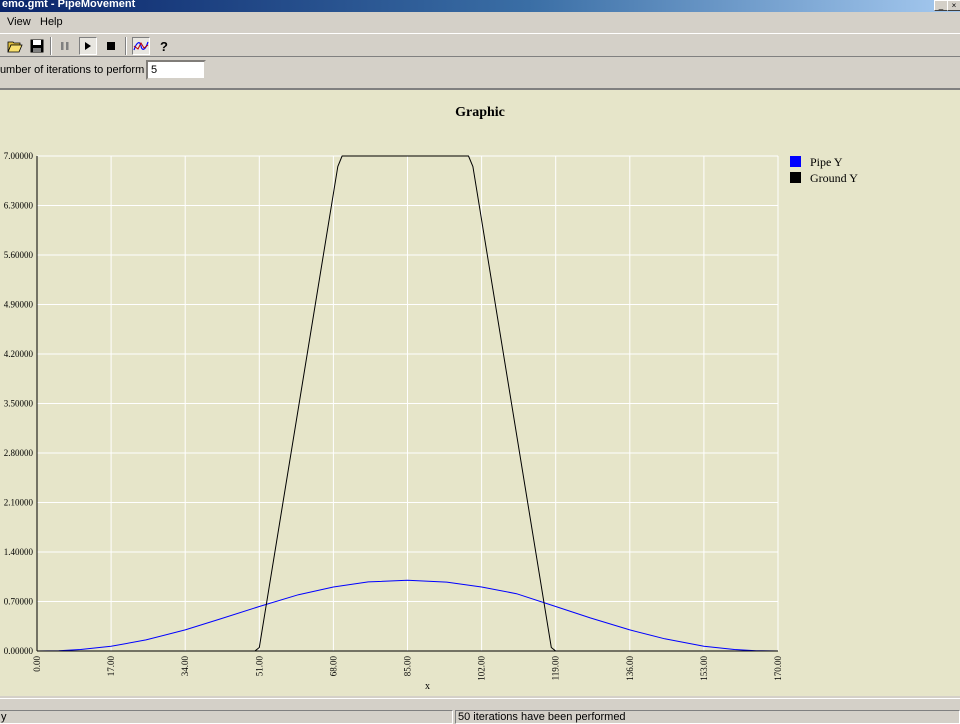  Describe the element at coordinates (408, 666) in the screenshot. I see `x-tick-label: 85.00` at that location.